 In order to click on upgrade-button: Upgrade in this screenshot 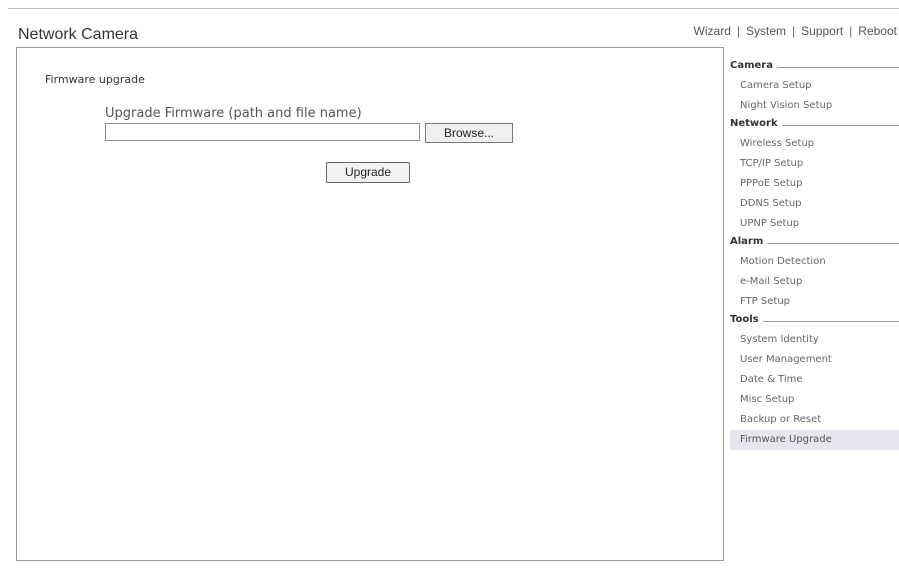, I will do `click(368, 172)`.